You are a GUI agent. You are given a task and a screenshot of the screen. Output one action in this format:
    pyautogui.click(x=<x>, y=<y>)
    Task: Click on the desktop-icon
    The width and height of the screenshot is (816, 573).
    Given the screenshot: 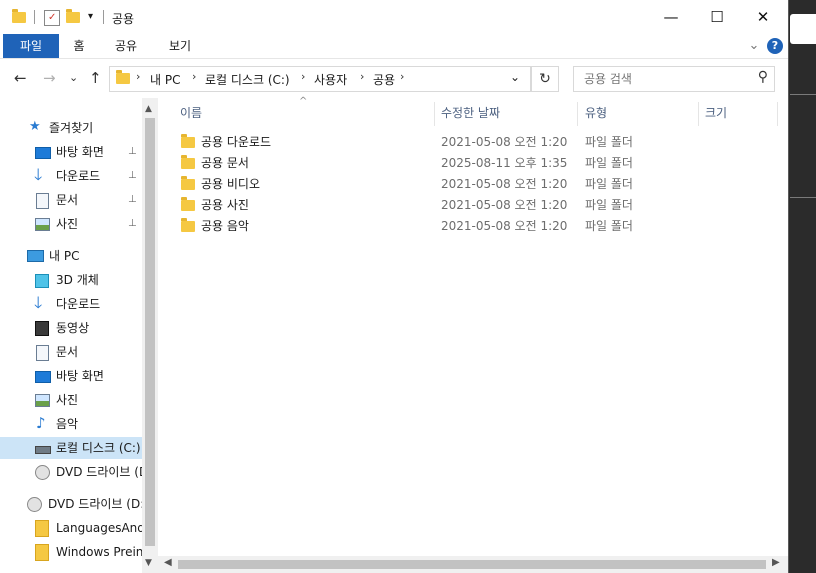 What is the action you would take?
    pyautogui.click(x=43, y=377)
    